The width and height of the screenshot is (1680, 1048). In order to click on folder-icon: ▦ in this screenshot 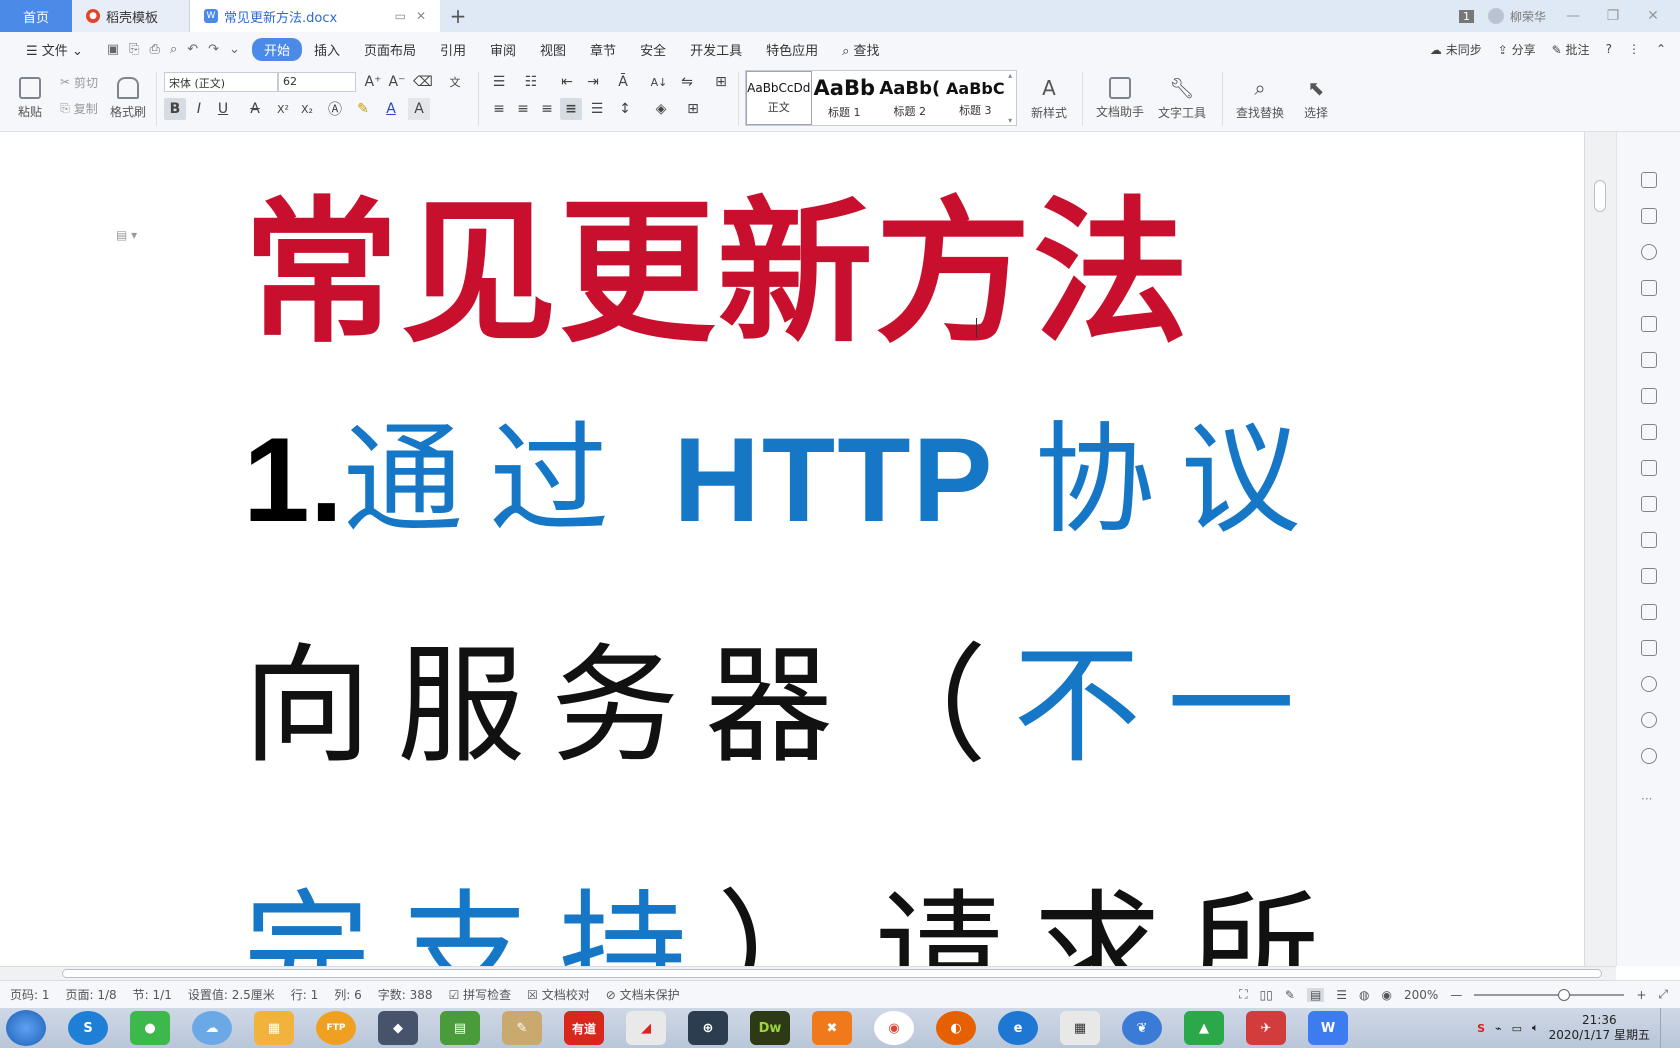, I will do `click(274, 1028)`.